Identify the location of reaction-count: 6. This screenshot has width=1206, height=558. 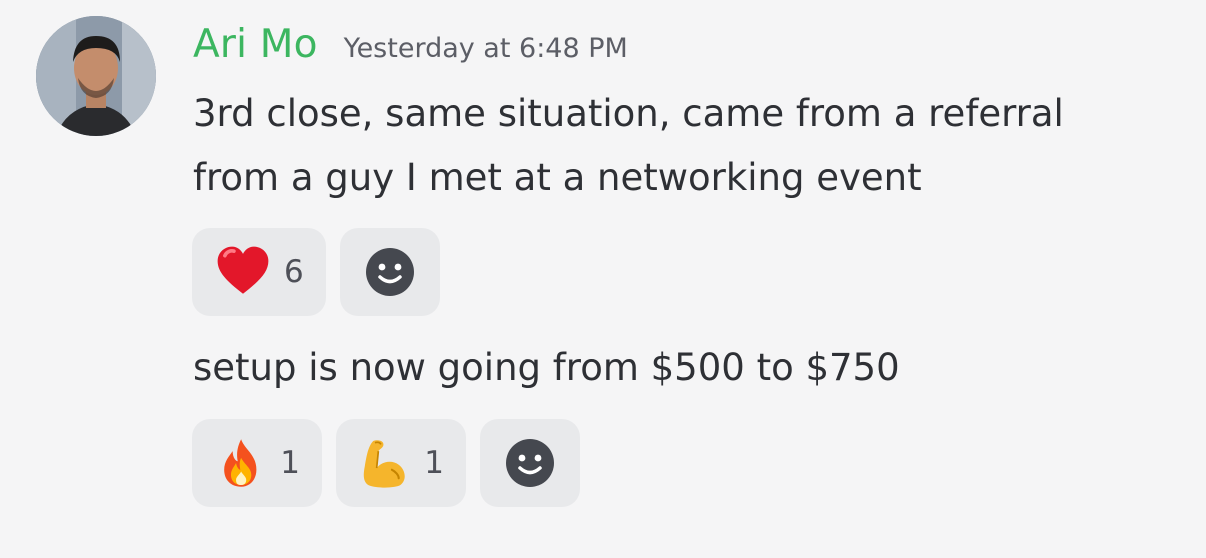
(294, 272).